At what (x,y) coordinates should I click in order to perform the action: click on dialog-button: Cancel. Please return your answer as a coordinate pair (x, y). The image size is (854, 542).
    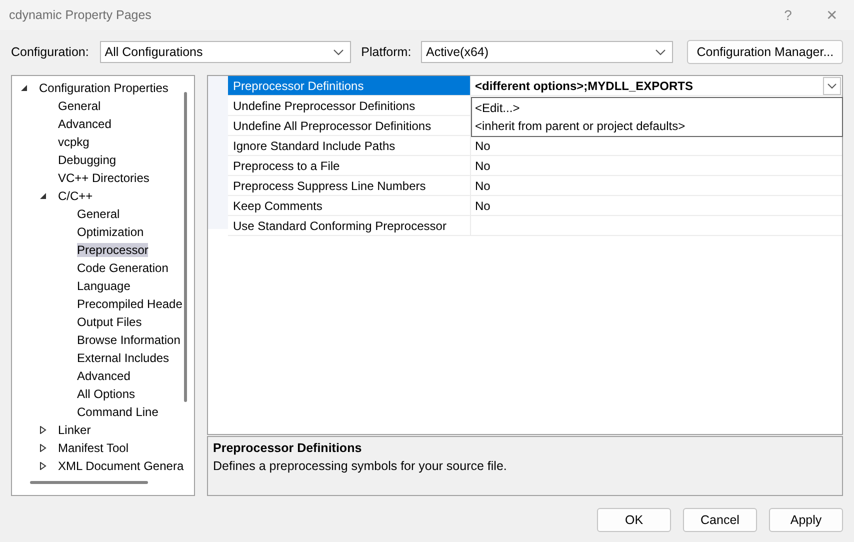
    Looking at the image, I should click on (720, 520).